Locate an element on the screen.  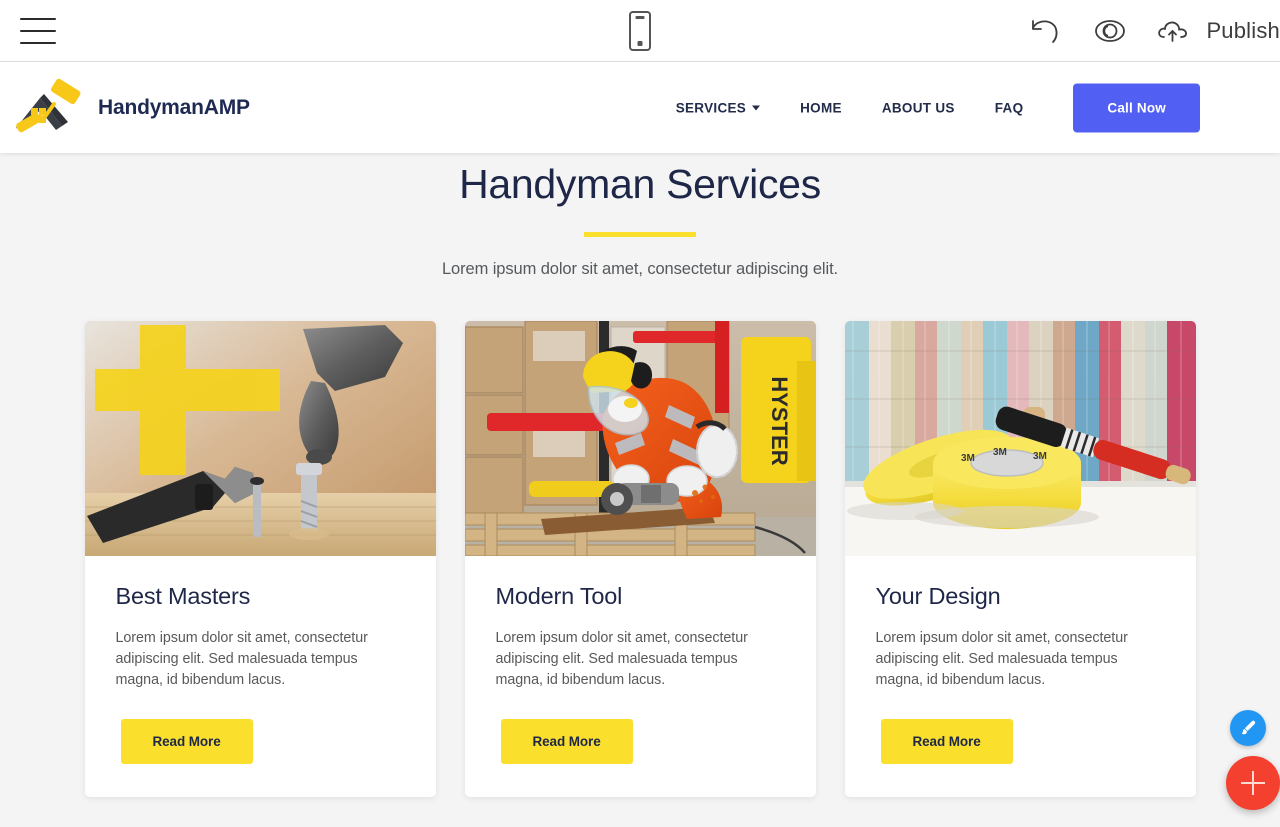
house-paint-roller-logo is located at coordinates (48, 105).